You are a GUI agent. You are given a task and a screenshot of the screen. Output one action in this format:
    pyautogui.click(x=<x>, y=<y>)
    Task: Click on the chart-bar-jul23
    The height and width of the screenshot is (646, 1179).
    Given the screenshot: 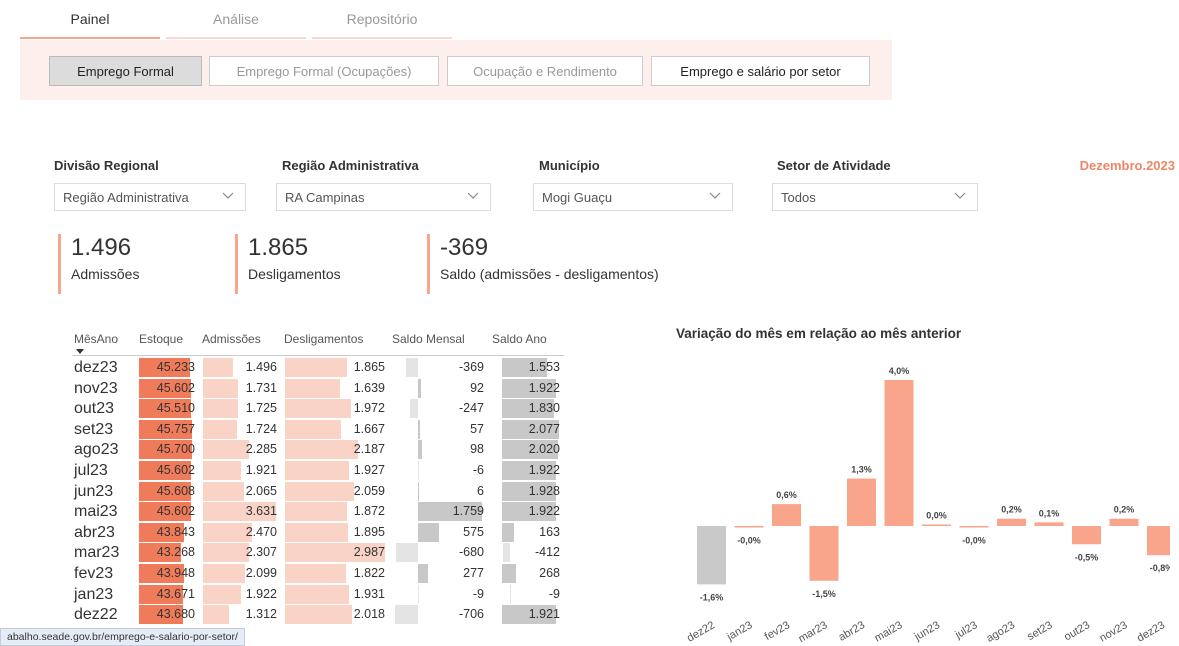 What is the action you would take?
    pyautogui.click(x=974, y=527)
    